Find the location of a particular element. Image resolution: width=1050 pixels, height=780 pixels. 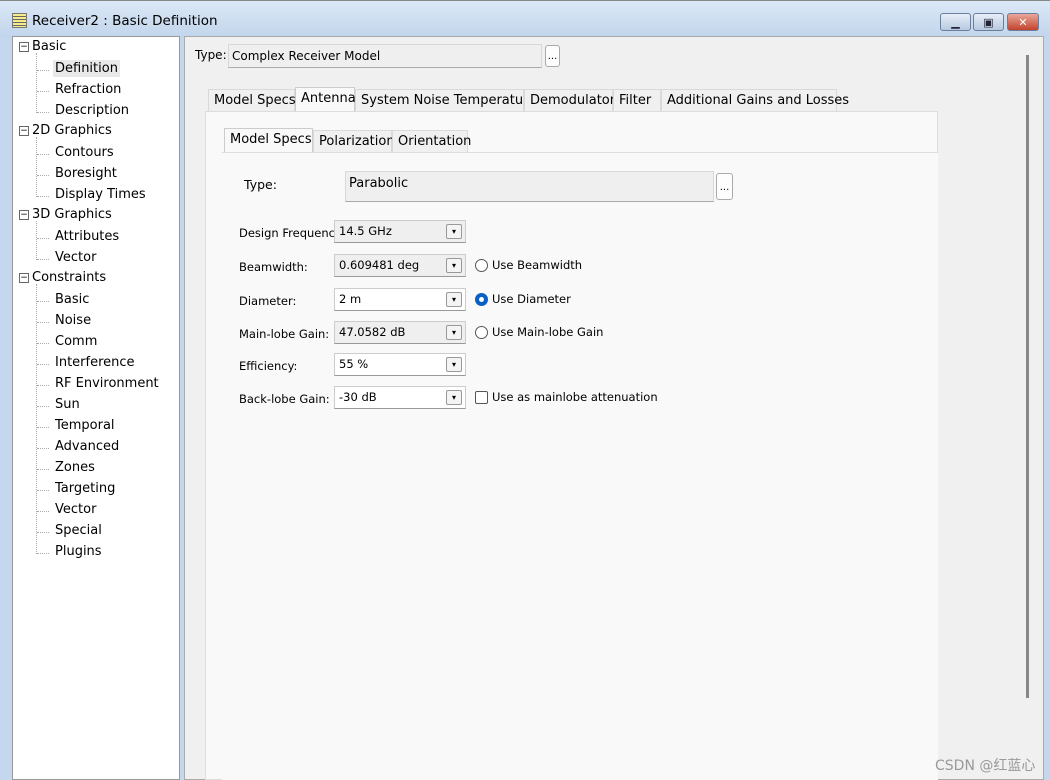

tab-model-specs: Model Specs is located at coordinates (252, 100).